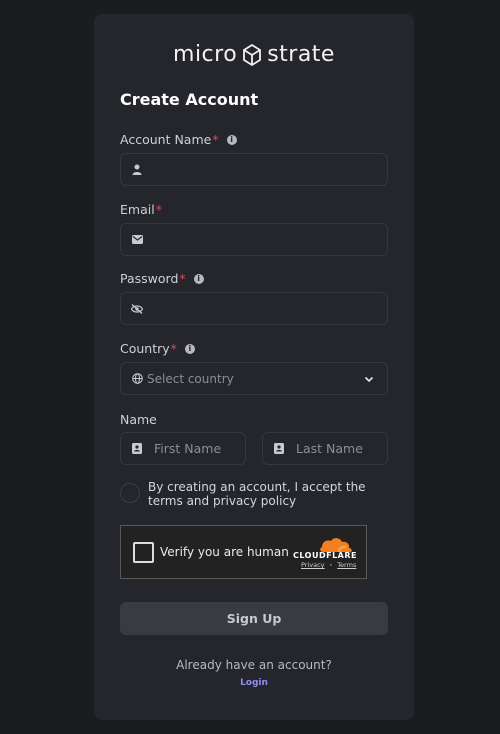 Image resolution: width=500 pixels, height=734 pixels. What do you see at coordinates (190, 378) in the screenshot?
I see `country-select-value: Select country` at bounding box center [190, 378].